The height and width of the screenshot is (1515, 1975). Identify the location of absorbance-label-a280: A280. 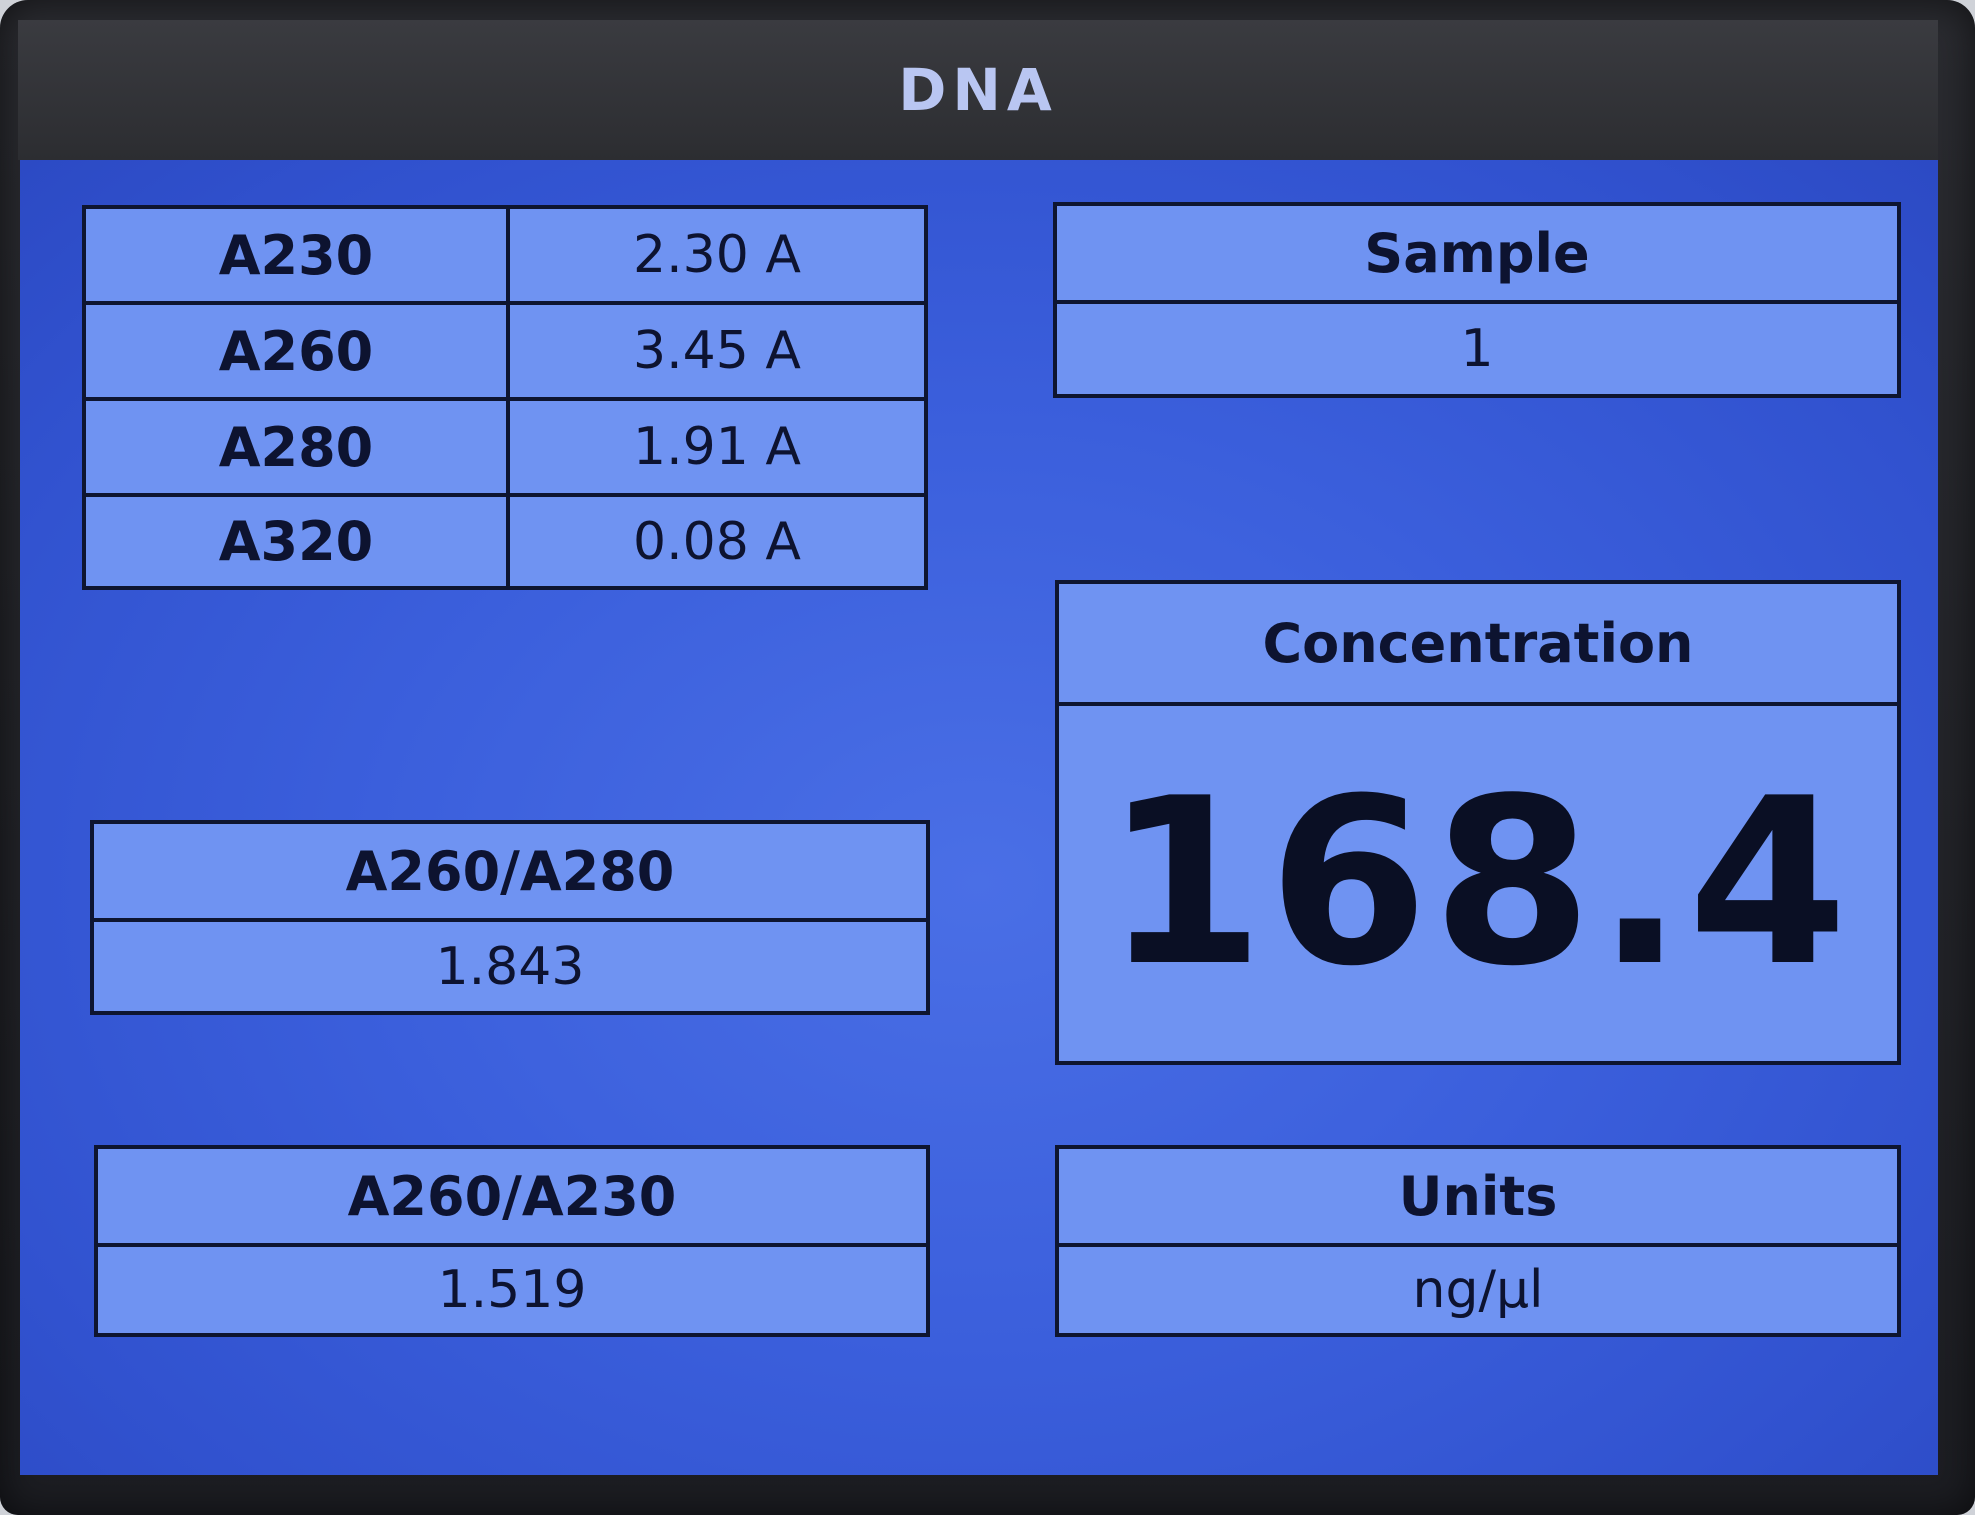
(296, 447).